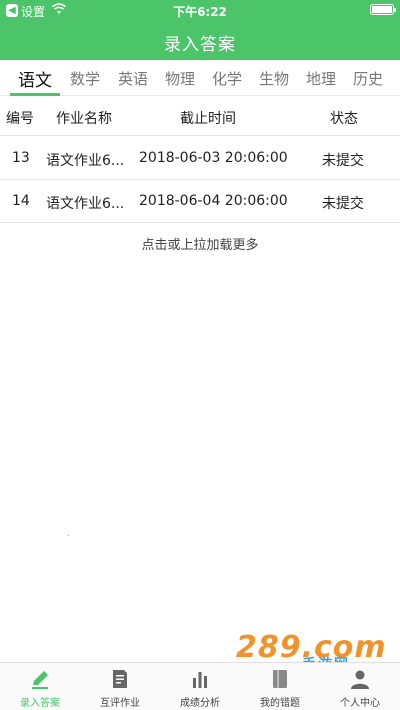 Image resolution: width=400 pixels, height=710 pixels. What do you see at coordinates (120, 703) in the screenshot?
I see `nav-label: 互评作业` at bounding box center [120, 703].